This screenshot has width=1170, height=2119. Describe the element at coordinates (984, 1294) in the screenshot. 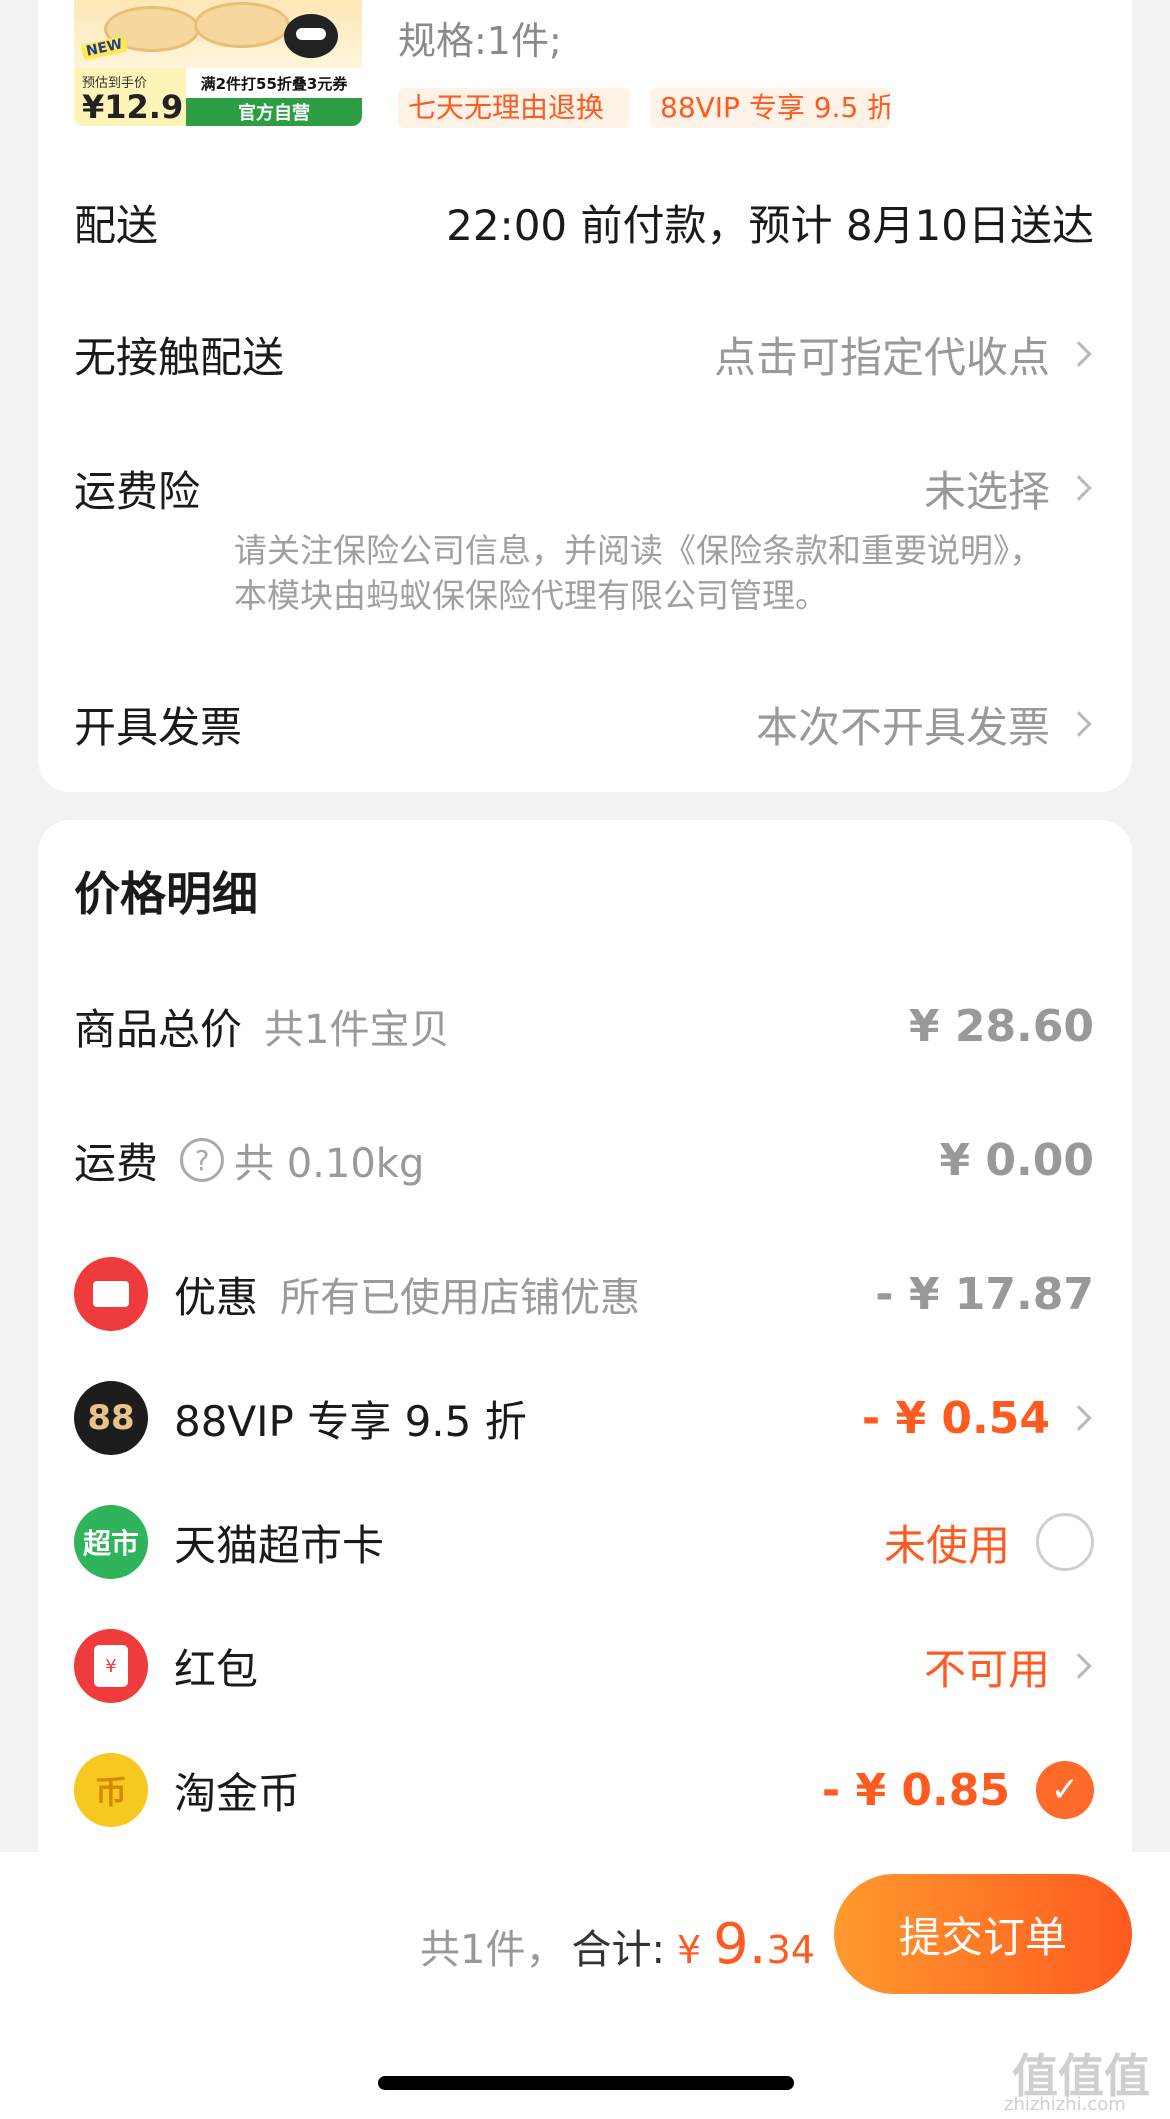

I see `discount-value: - ¥ 17.87` at that location.